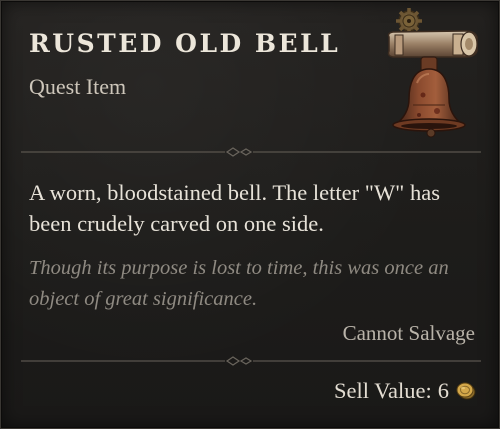  Describe the element at coordinates (408, 333) in the screenshot. I see `salvage-status: Cannot Salvage` at that location.